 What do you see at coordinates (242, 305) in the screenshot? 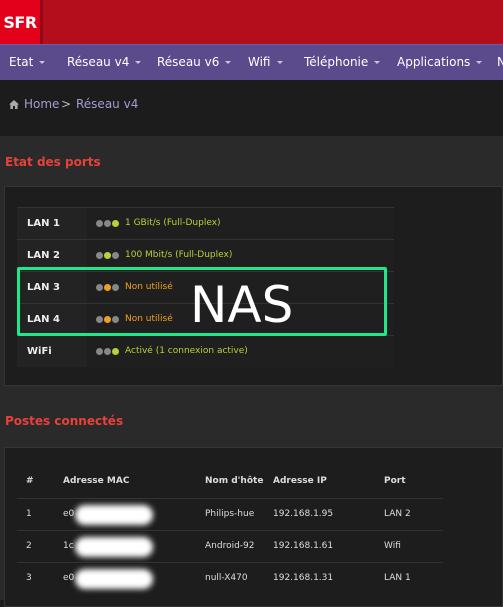
I see `nas-annotation: NAS` at bounding box center [242, 305].